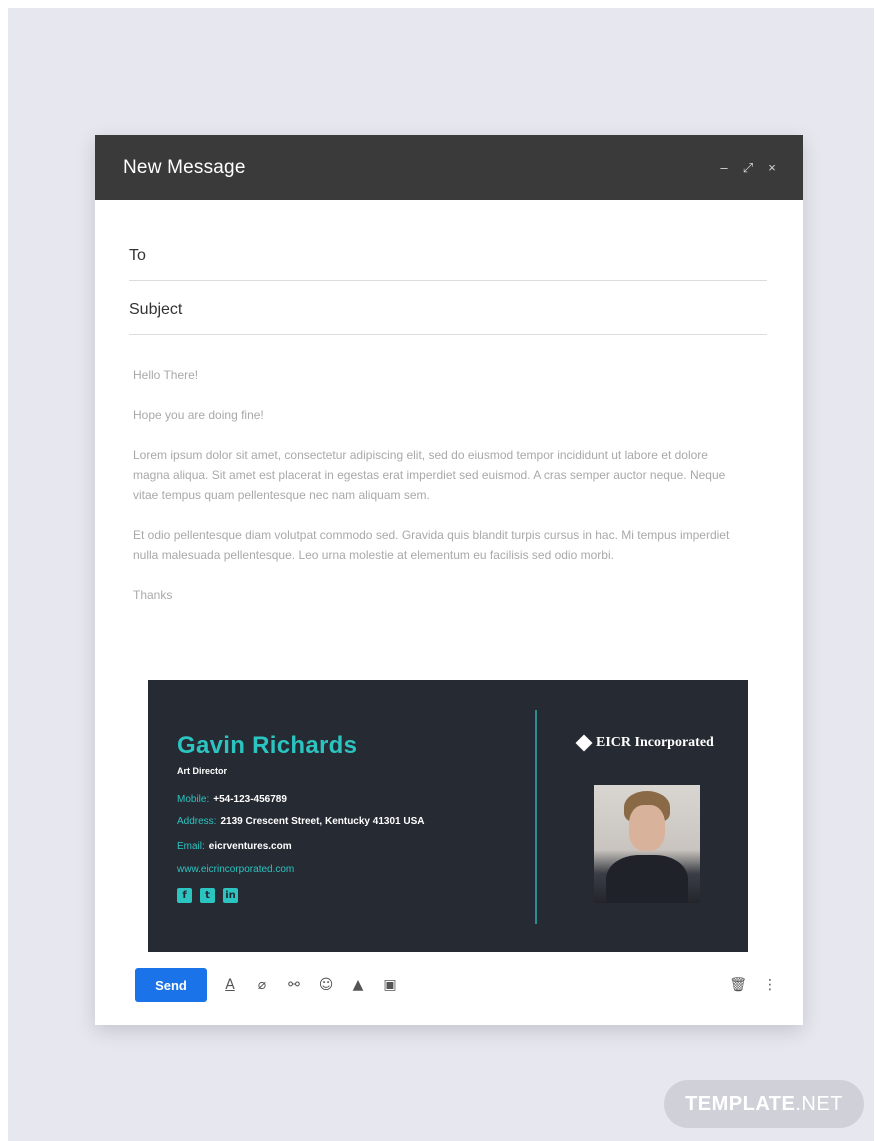 This screenshot has height=1141, width=875. I want to click on signature-mobile: Mobile: +54-123-456789, so click(232, 799).